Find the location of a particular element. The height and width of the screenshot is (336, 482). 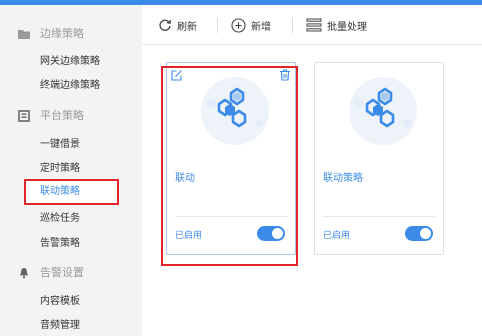

sidebar-item-inspection-task: 巡检任务 is located at coordinates (71, 219).